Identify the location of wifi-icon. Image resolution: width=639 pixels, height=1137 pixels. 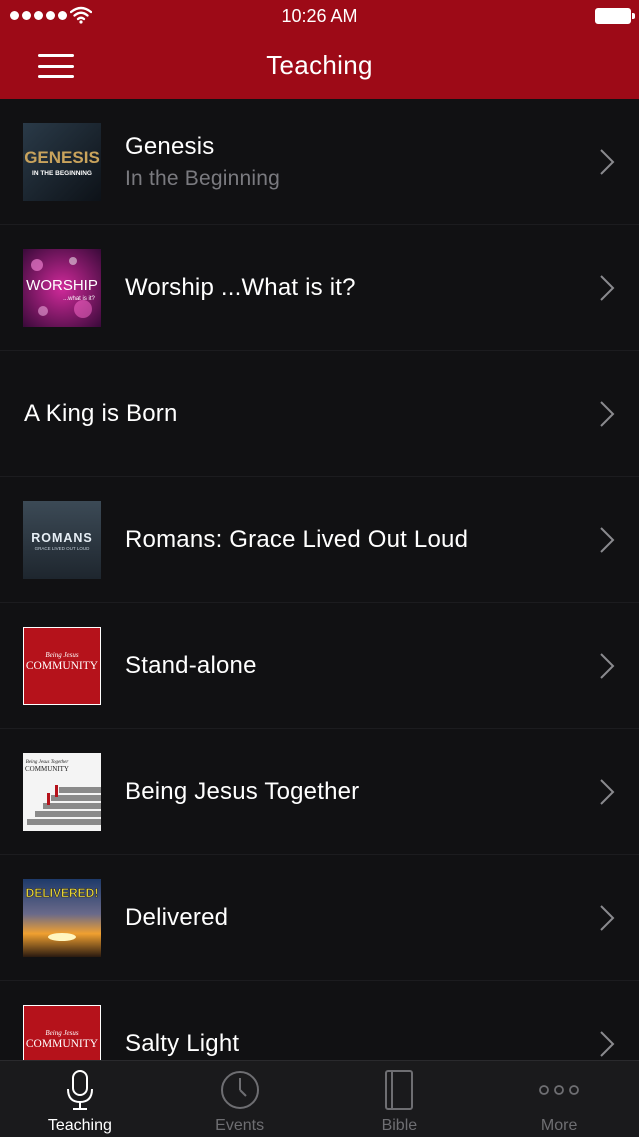
(81, 15).